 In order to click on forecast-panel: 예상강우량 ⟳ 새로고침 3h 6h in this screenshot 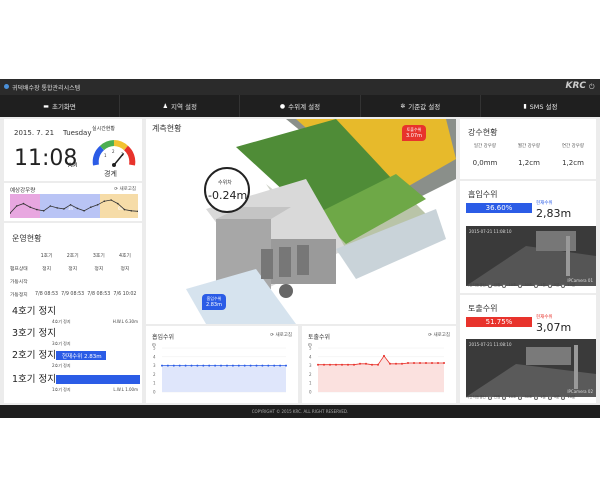, I will do `click(73, 202)`.